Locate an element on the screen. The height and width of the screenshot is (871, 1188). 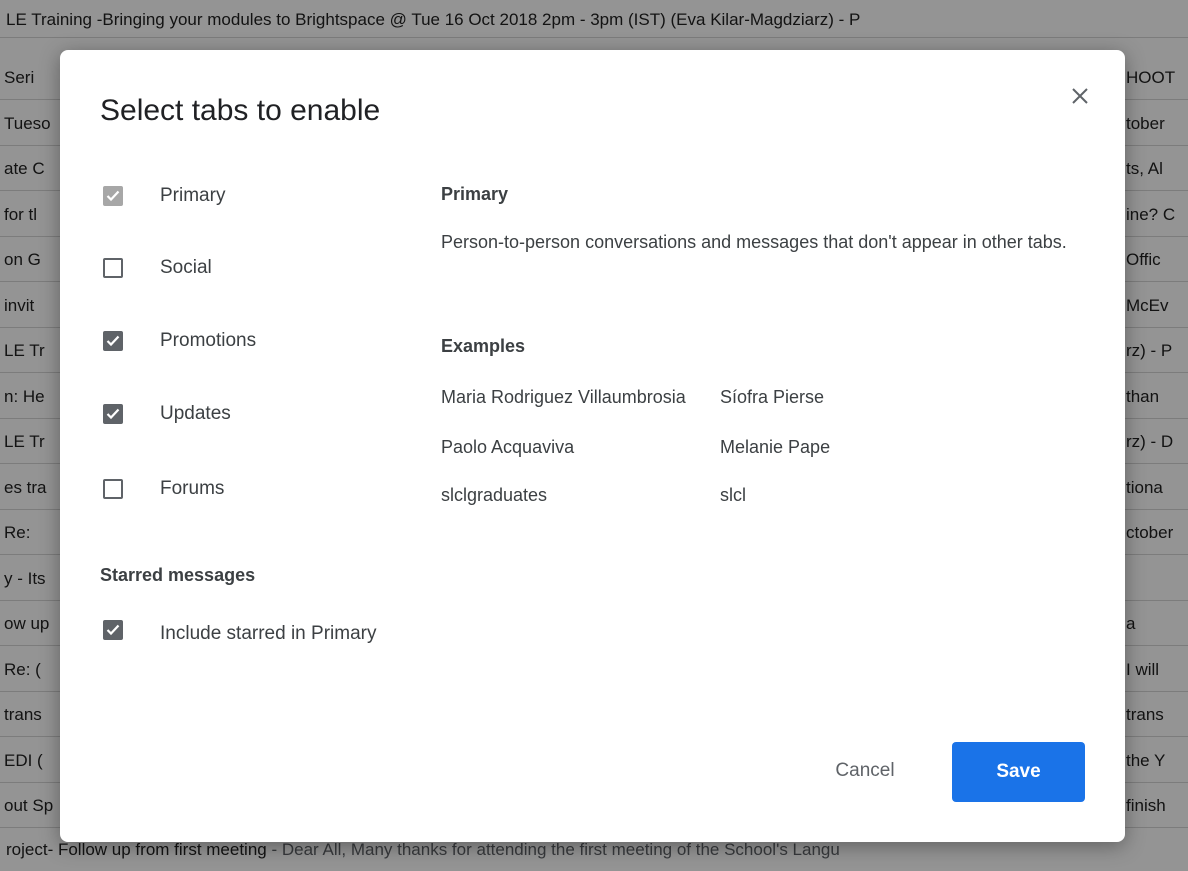
tab-option-label: Updates is located at coordinates (195, 413).